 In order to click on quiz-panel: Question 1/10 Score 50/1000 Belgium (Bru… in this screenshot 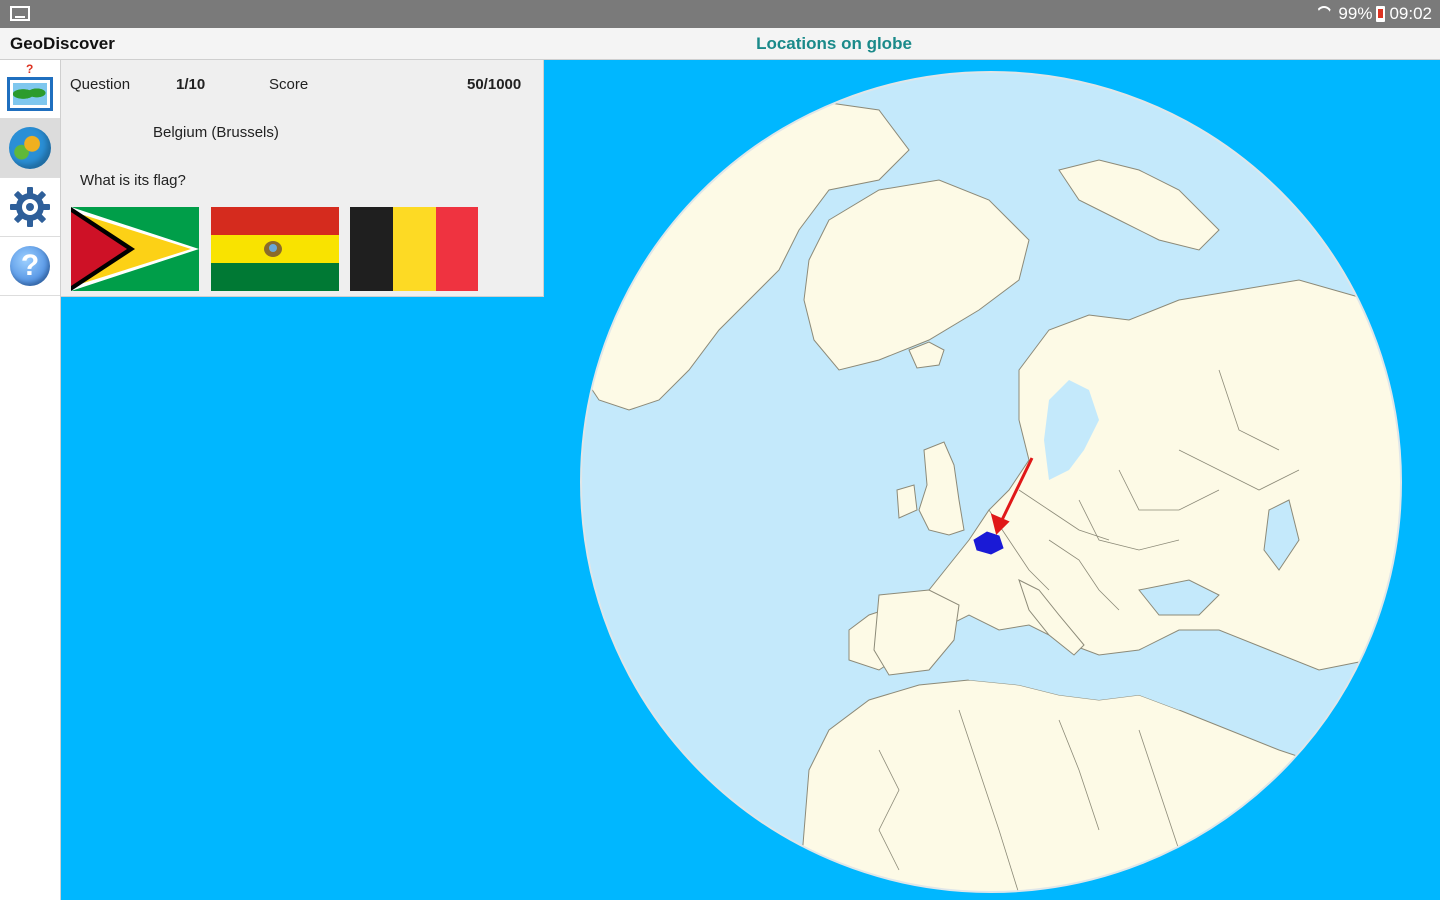, I will do `click(302, 178)`.